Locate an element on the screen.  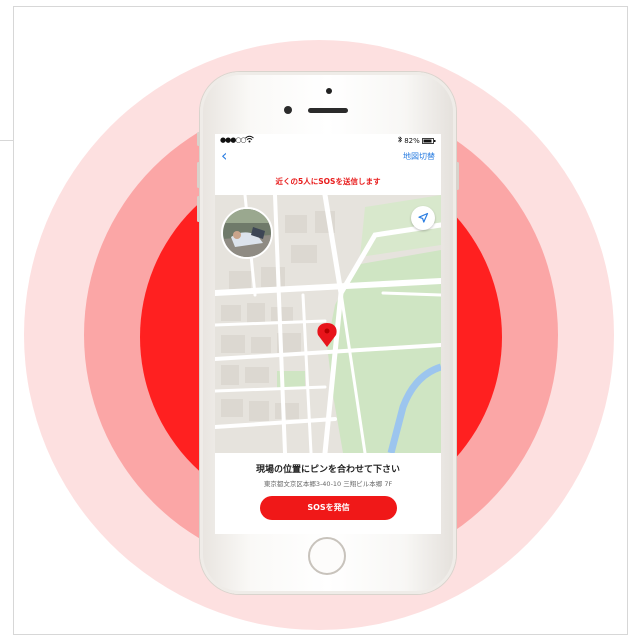
sos-notice: 近くの5人にSOSを送信します is located at coordinates (328, 181).